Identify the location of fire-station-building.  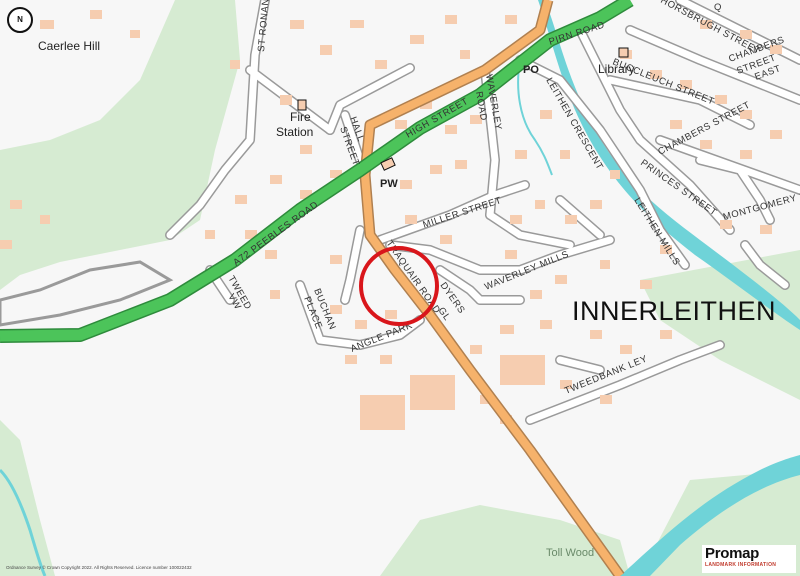
(302, 105).